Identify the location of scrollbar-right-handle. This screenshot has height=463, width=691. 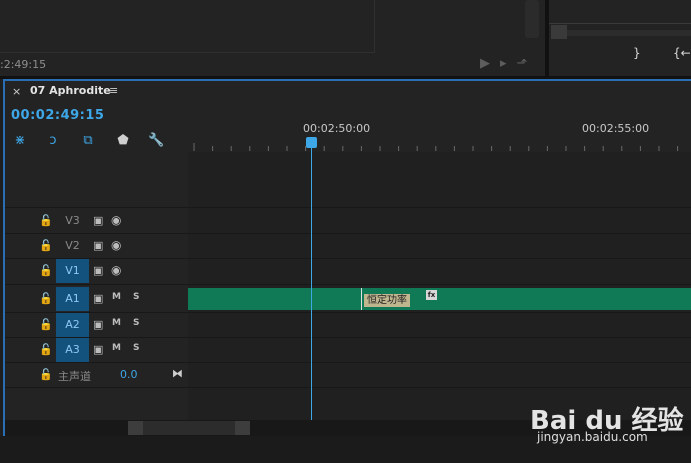
(242, 428).